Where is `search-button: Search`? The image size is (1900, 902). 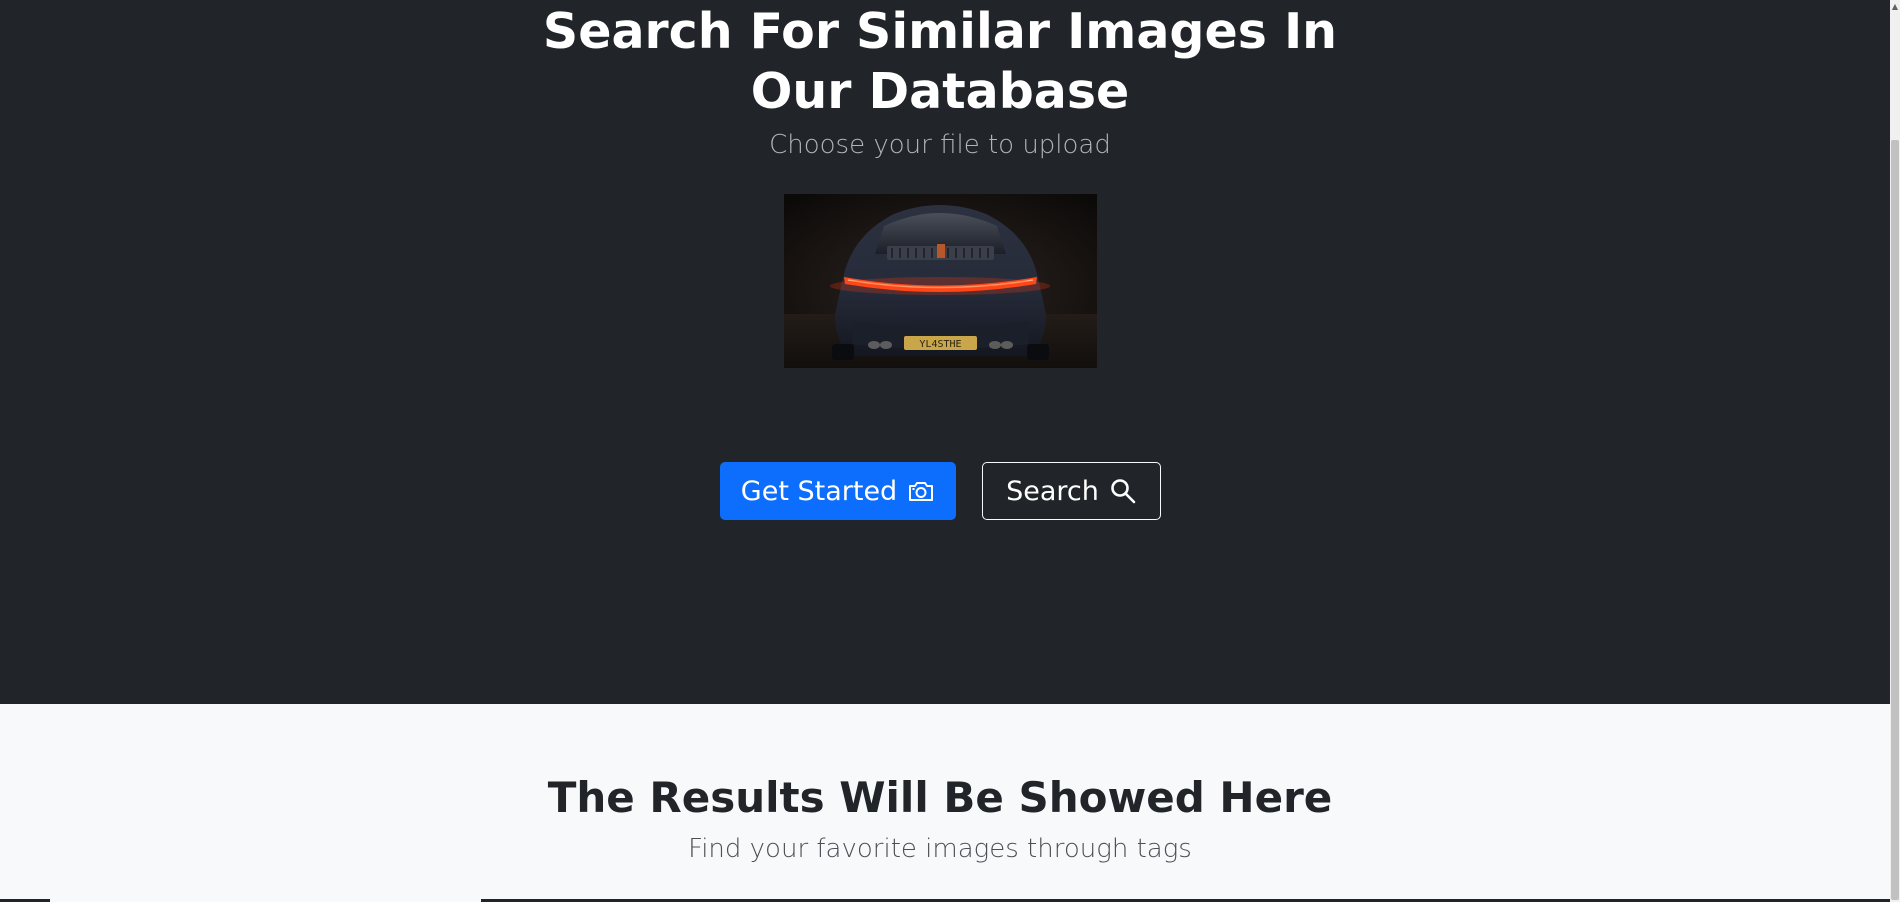 search-button: Search is located at coordinates (1071, 491).